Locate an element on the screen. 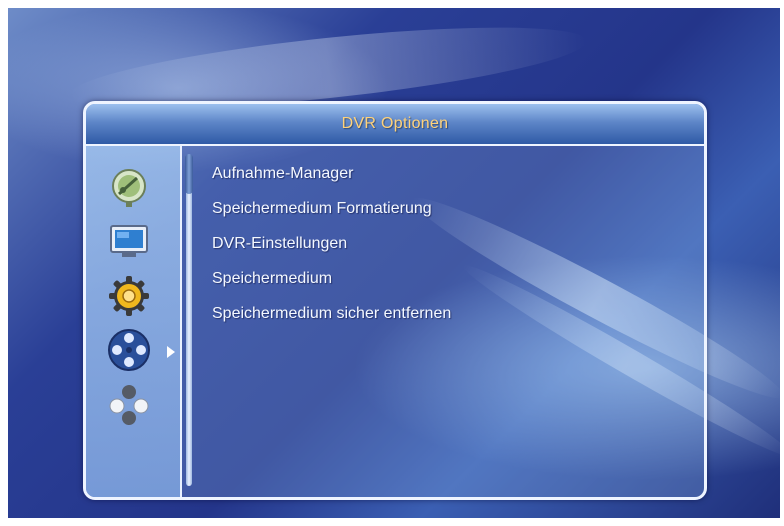 This screenshot has height=526, width=784. satellite-dish-icon is located at coordinates (129, 188).